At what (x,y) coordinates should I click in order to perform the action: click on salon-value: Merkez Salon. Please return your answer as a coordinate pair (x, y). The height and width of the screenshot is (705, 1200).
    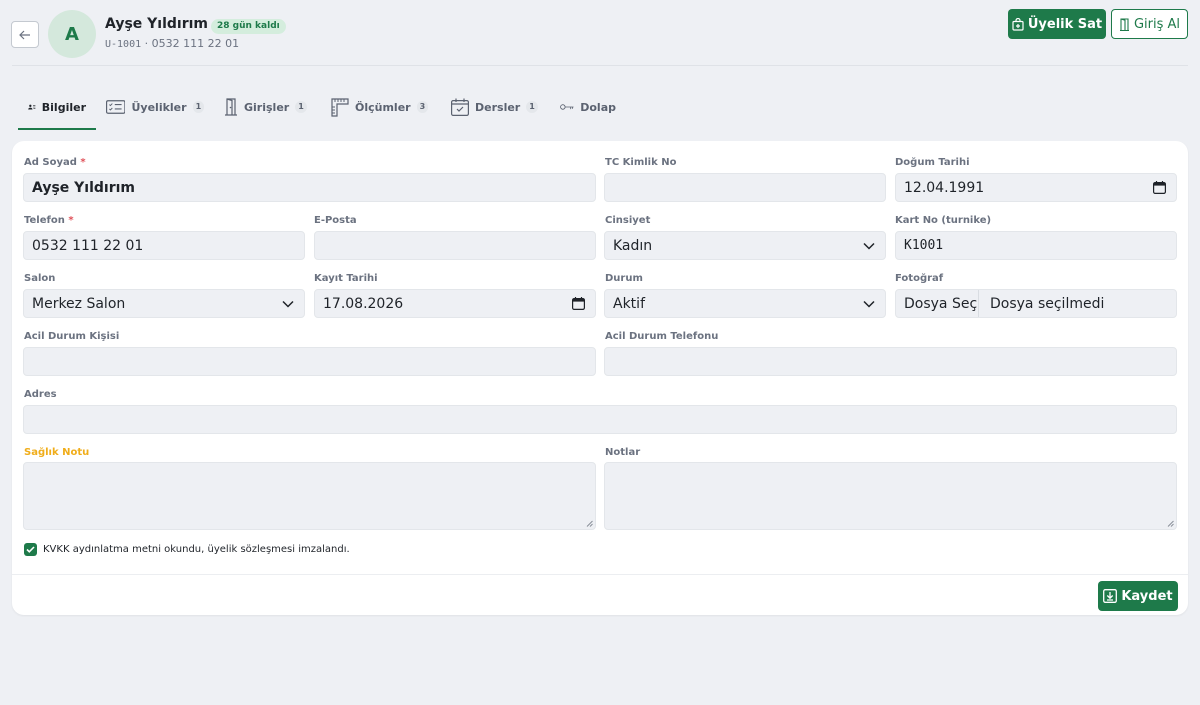
    Looking at the image, I should click on (79, 303).